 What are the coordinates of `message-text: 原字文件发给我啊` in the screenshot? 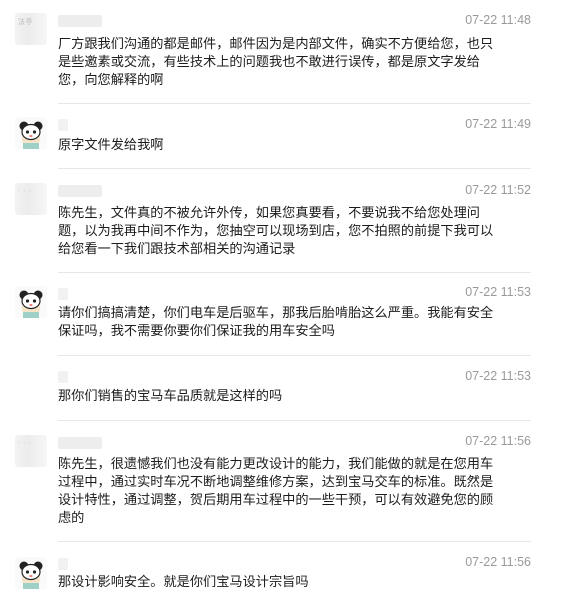 It's located at (111, 145).